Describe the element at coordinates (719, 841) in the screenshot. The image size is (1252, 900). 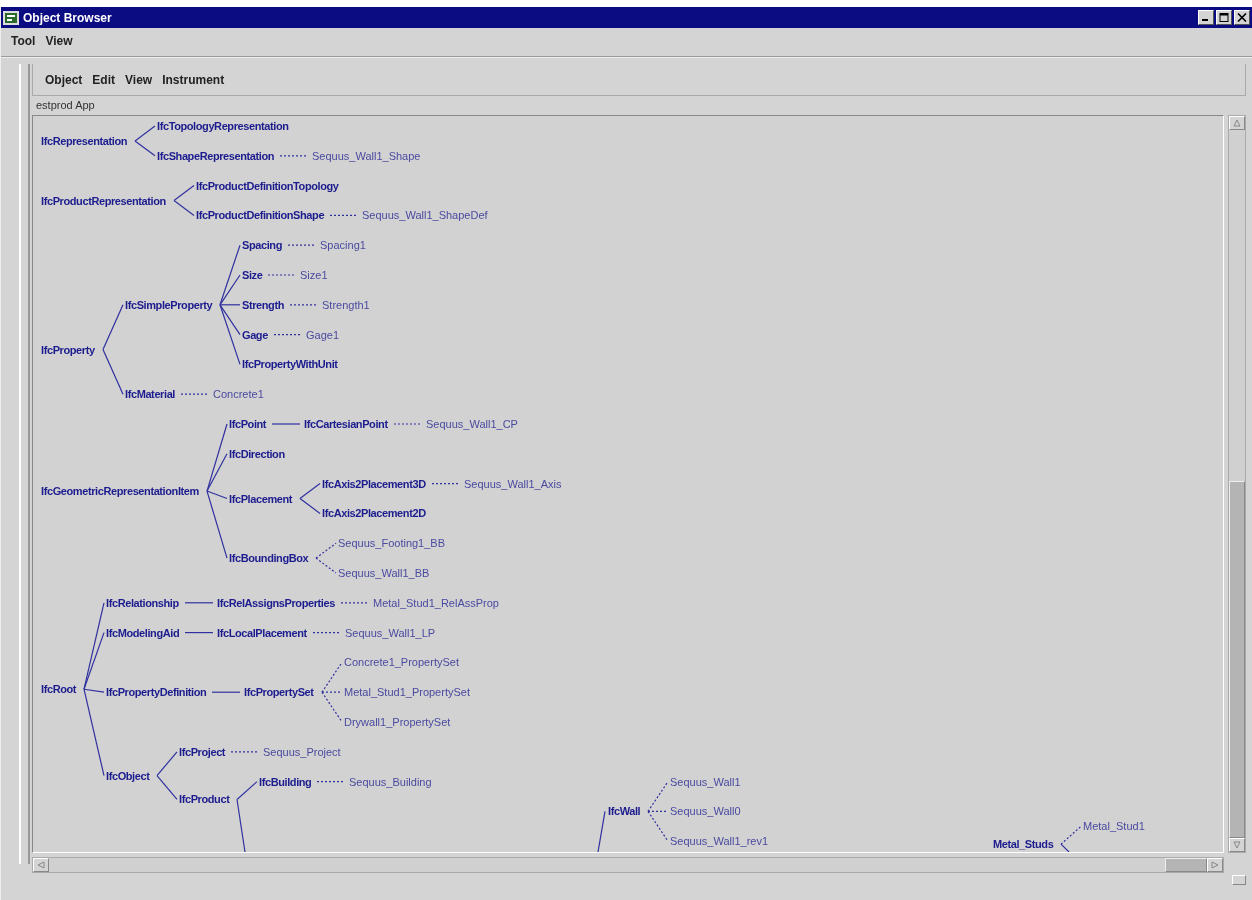
I see `instance-node: Sequus_Wall1_rev1` at that location.